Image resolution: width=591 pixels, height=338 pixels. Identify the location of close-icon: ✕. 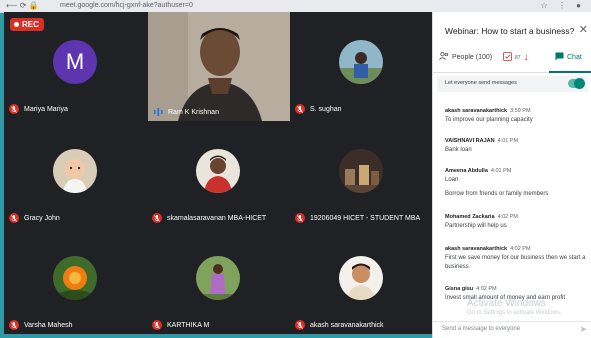
(583, 29).